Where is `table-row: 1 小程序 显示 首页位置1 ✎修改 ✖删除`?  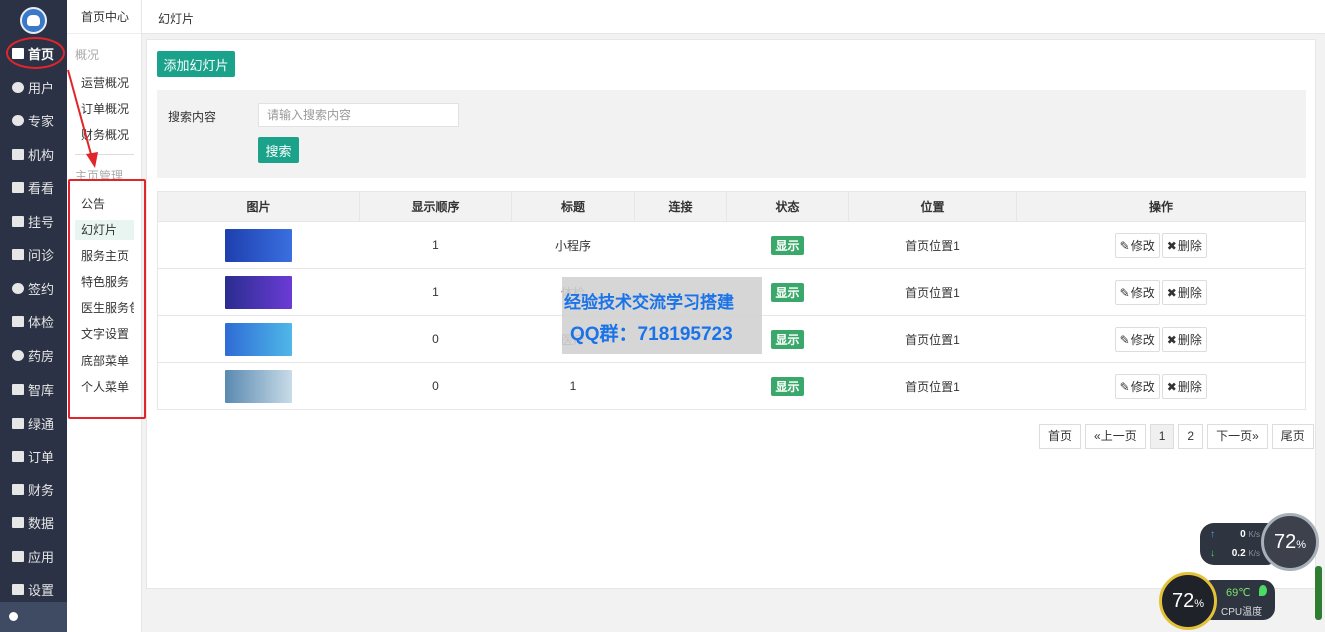
table-row: 1 小程序 显示 首页位置1 ✎修改 ✖删除 is located at coordinates (731, 245).